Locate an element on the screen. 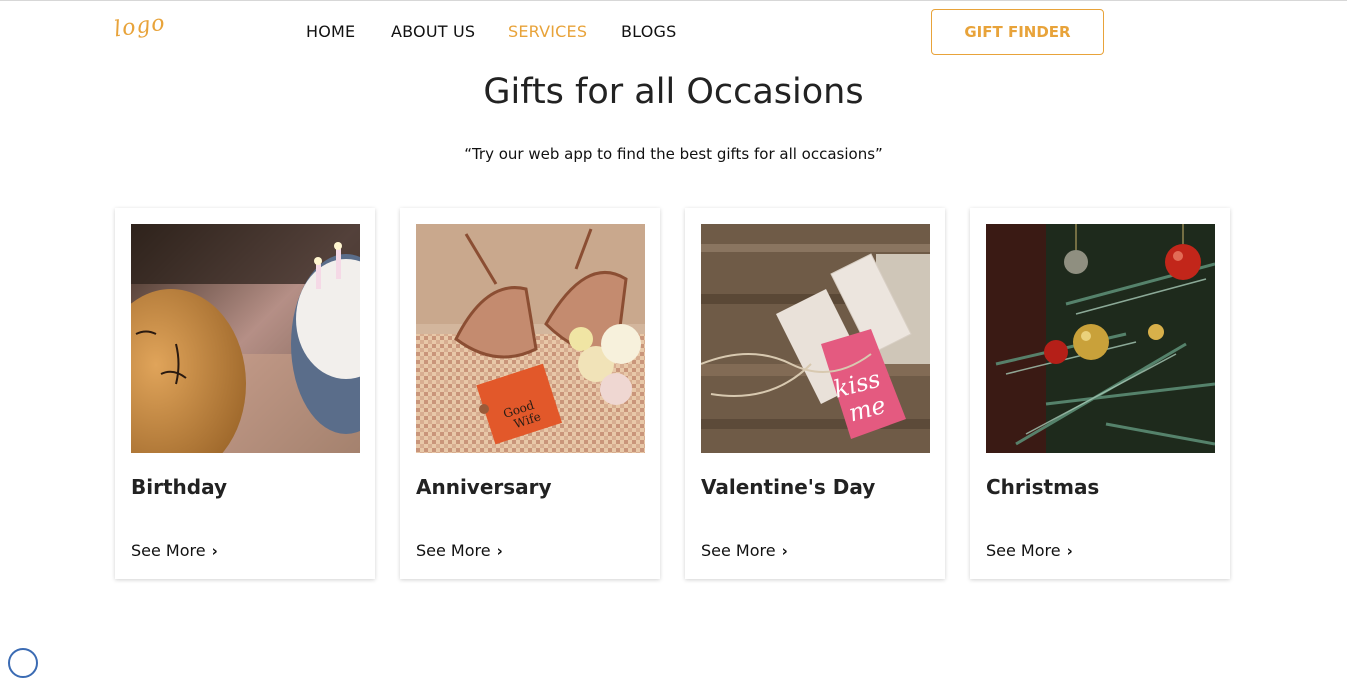 The image size is (1347, 678). gift-finder-button: GIFT FINDER is located at coordinates (1017, 32).